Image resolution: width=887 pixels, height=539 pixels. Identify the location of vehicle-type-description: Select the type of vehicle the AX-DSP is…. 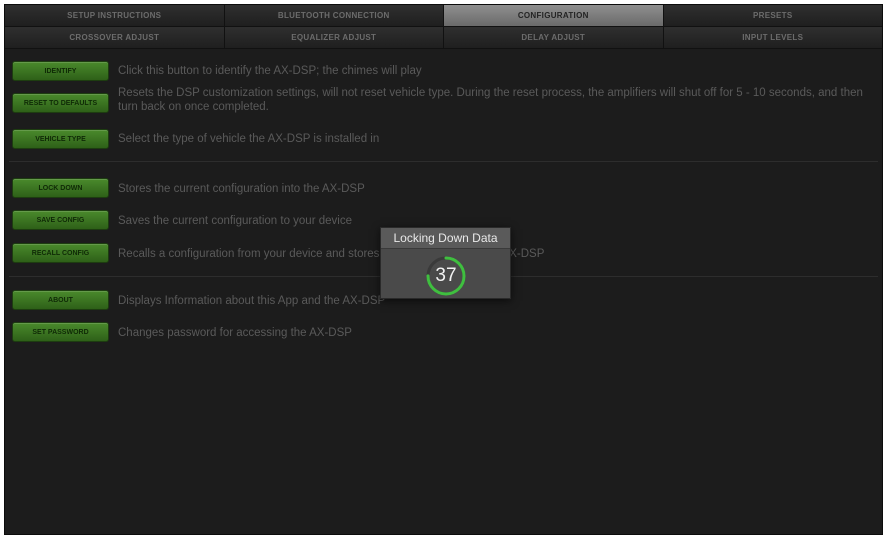
(249, 139).